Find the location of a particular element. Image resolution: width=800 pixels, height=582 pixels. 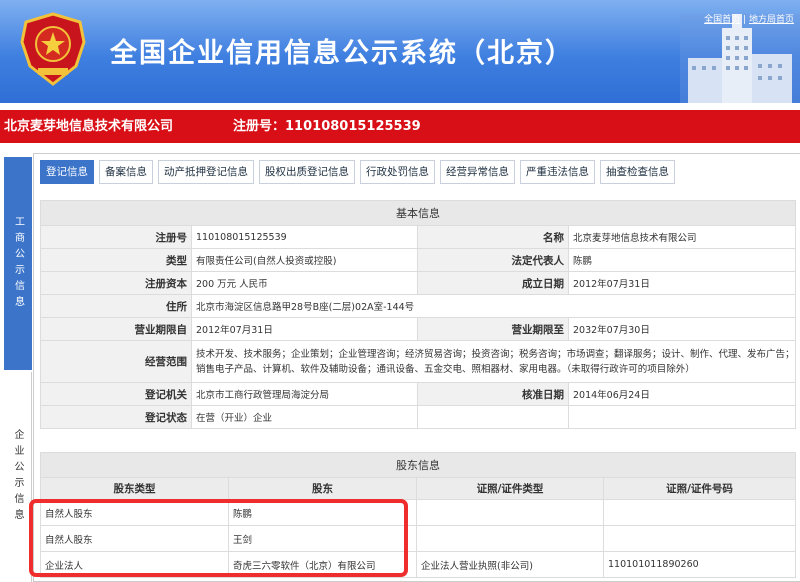

legal-rep-label: 法定代表人 is located at coordinates (493, 260).